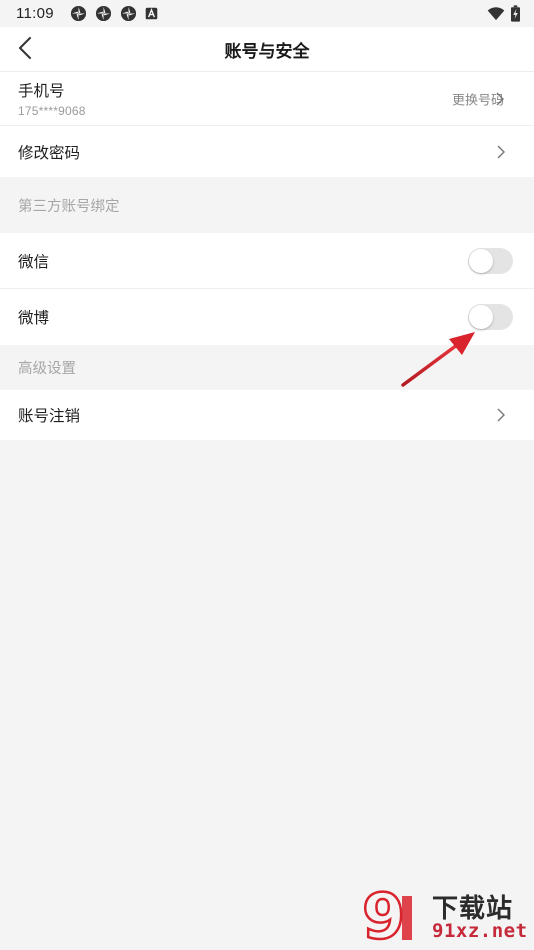  What do you see at coordinates (267, 13) in the screenshot?
I see `status-bar: 11:09` at bounding box center [267, 13].